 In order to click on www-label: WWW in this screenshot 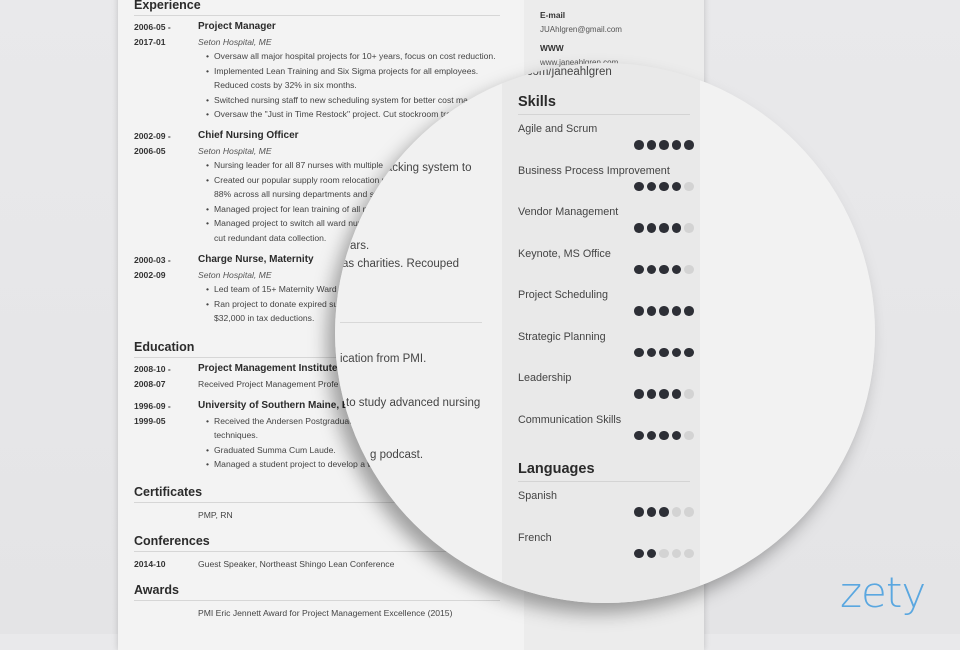, I will do `click(552, 48)`.